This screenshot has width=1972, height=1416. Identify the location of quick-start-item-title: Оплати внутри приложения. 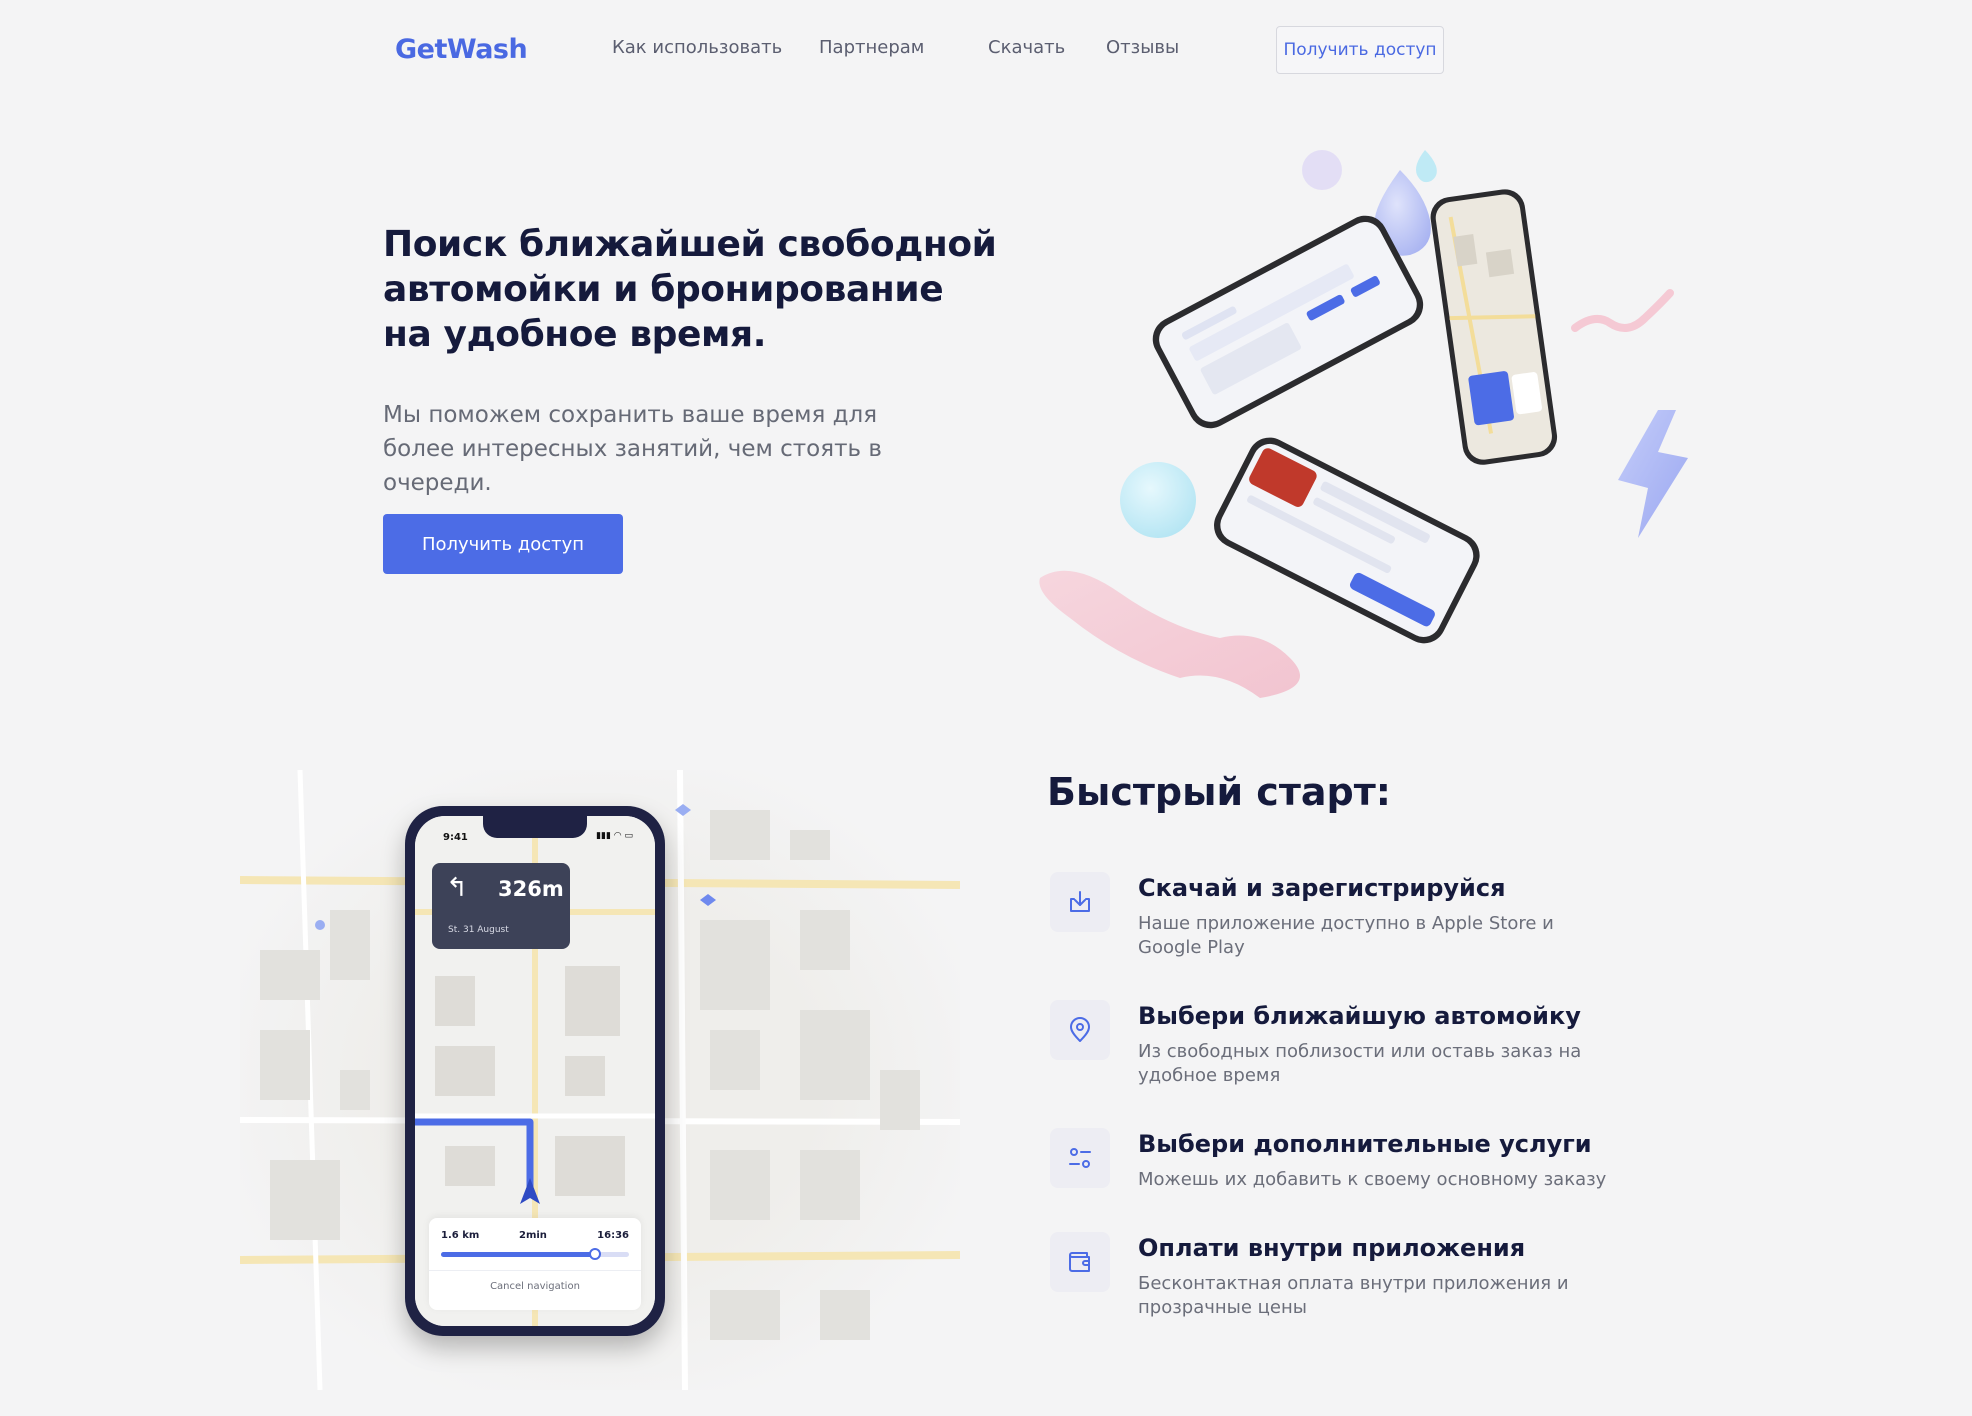
(1332, 1248).